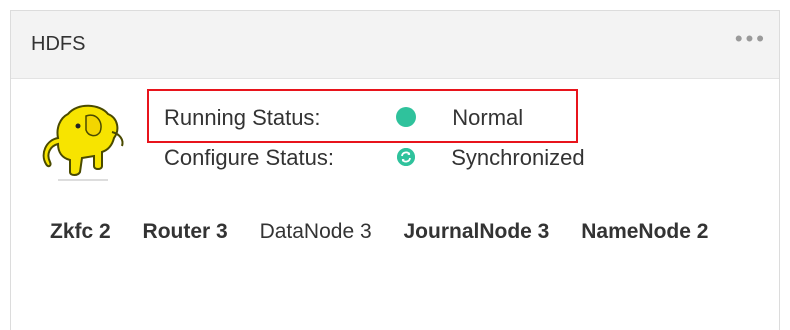  Describe the element at coordinates (58, 44) in the screenshot. I see `card-title: HDFS` at that location.